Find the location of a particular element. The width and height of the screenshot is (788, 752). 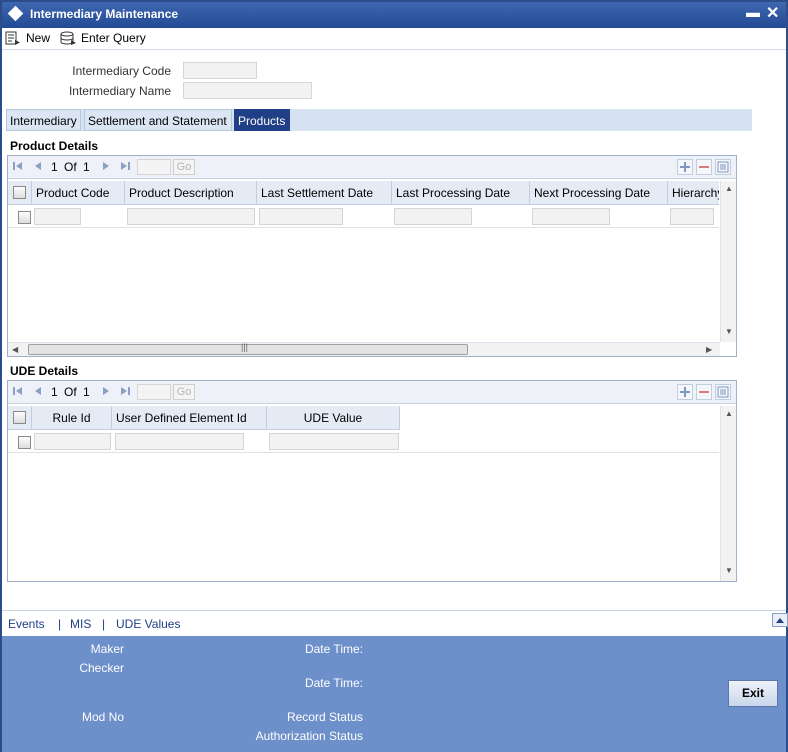

product-code-cell is located at coordinates (57, 216).